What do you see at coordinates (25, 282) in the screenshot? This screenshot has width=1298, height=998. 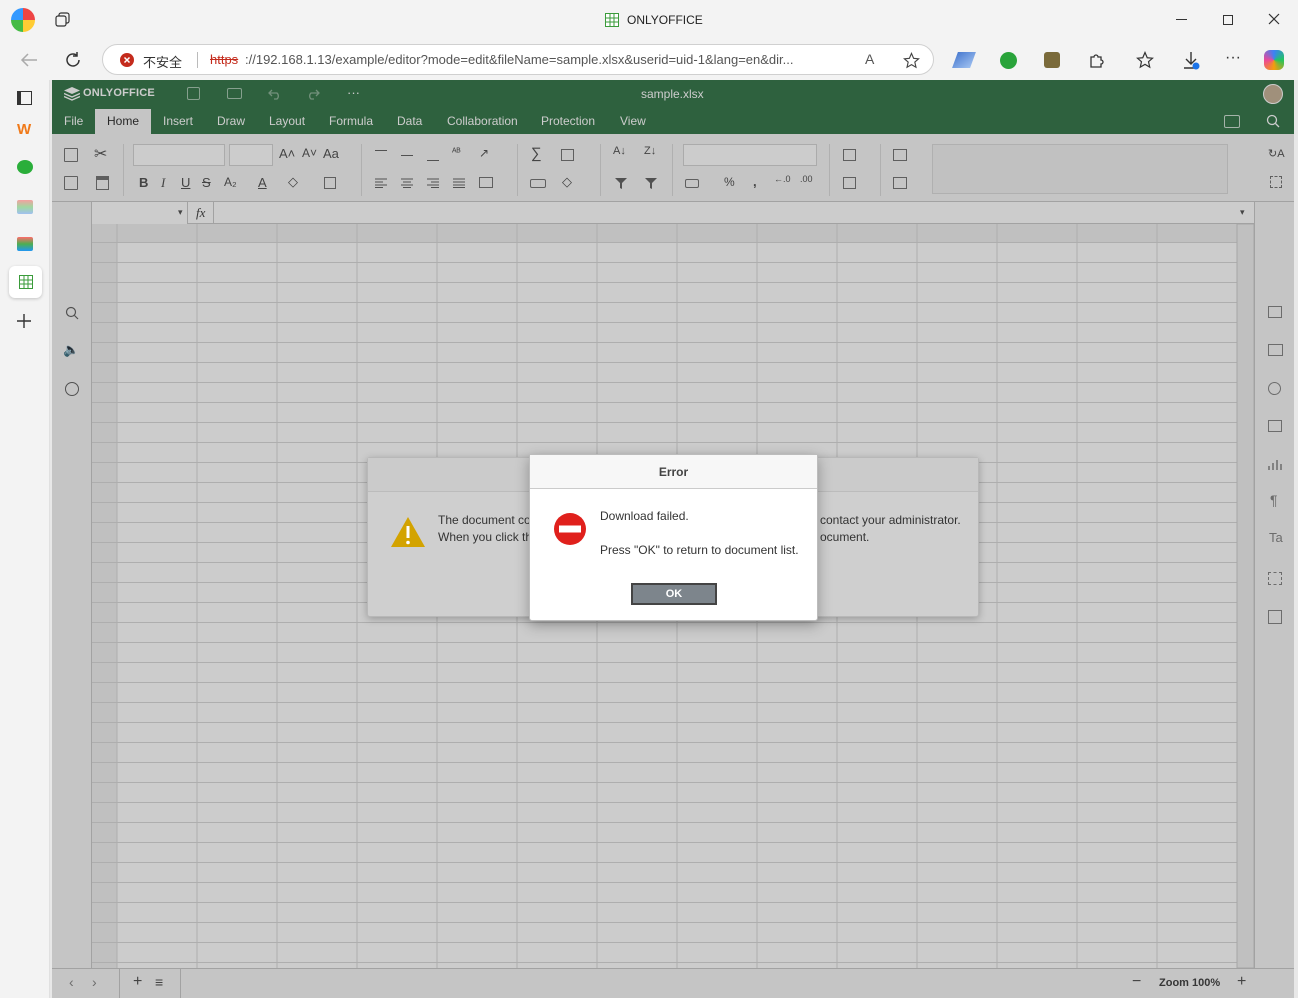 I see `active-tab-spreadsheet` at bounding box center [25, 282].